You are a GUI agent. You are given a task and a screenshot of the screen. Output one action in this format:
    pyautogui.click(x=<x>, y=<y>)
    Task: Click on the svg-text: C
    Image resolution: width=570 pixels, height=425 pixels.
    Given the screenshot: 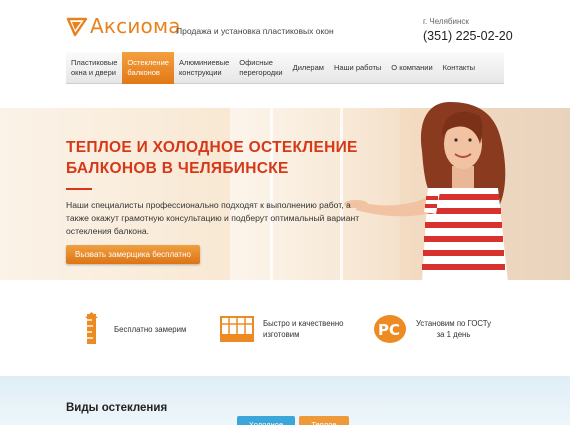 What is the action you would take?
    pyautogui.click(x=394, y=330)
    